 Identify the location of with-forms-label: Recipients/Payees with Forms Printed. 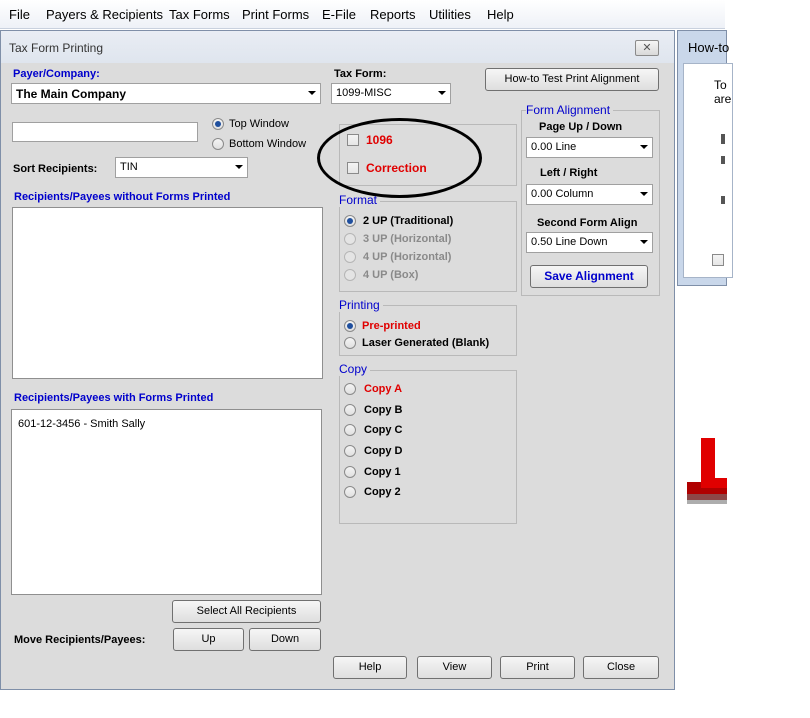
(114, 398).